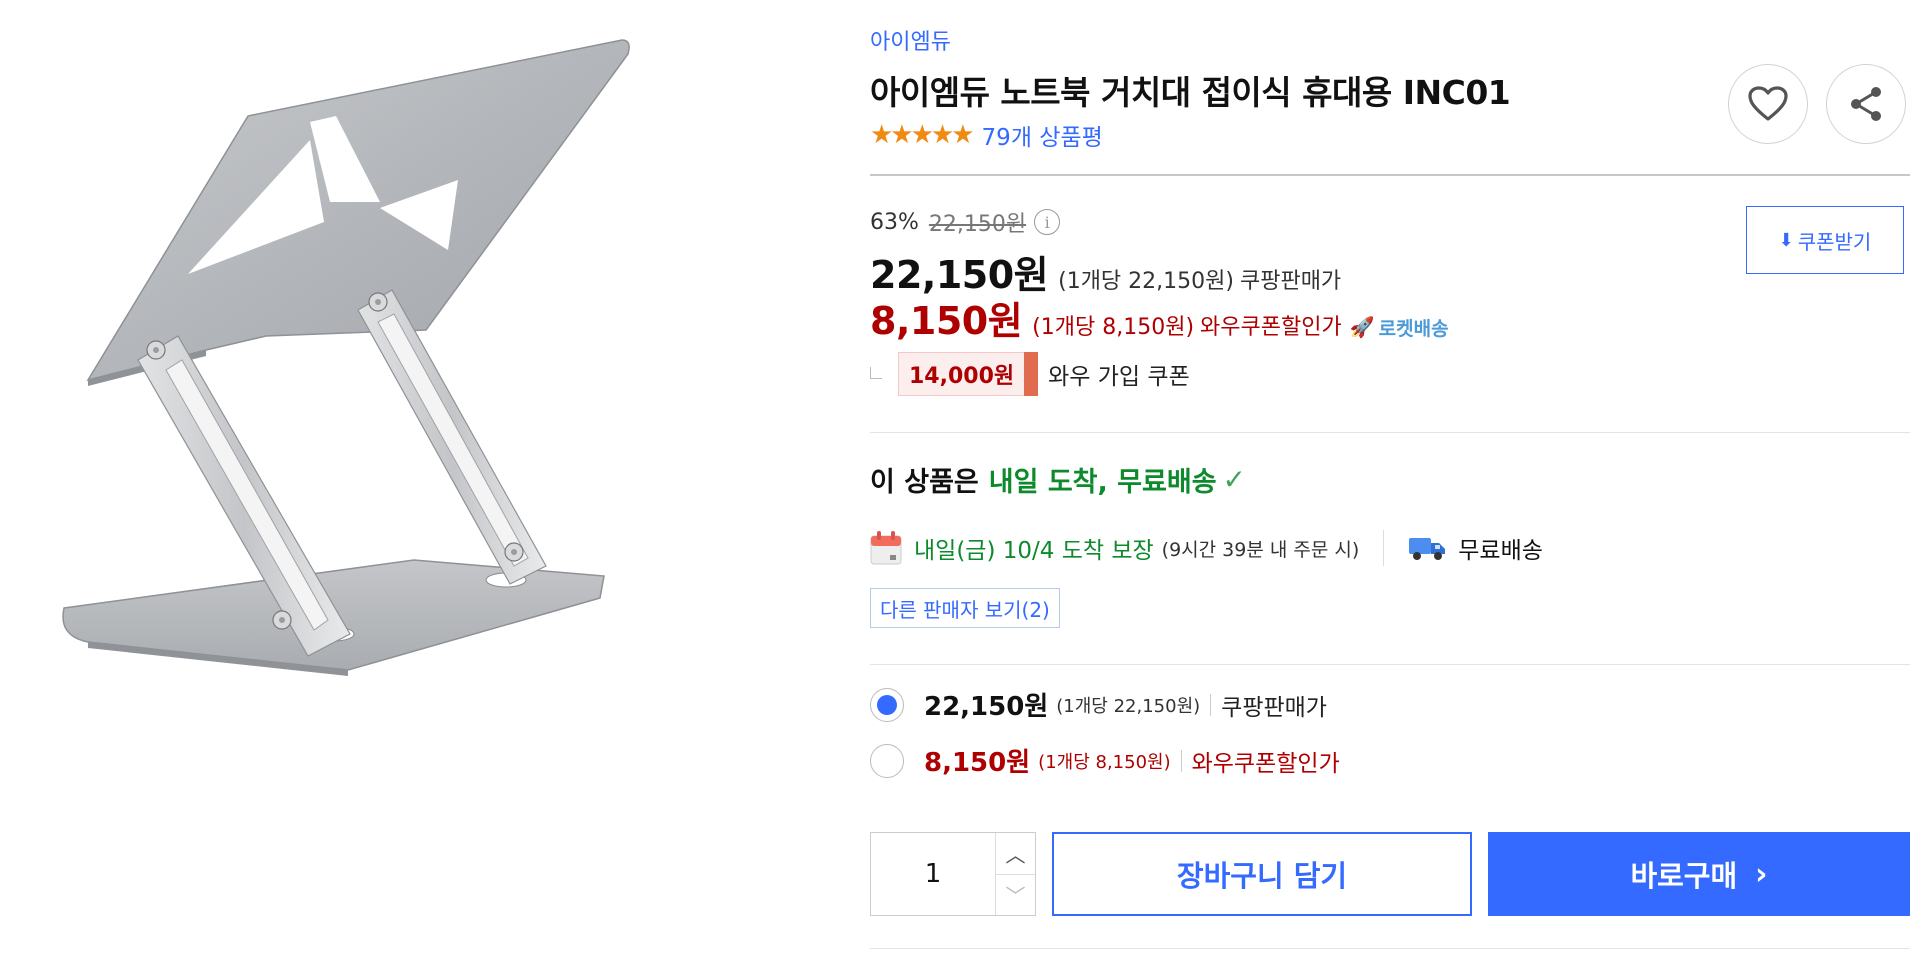 The image size is (1926, 978). I want to click on wow-unit-price: (1개당 8,150원), so click(1113, 327).